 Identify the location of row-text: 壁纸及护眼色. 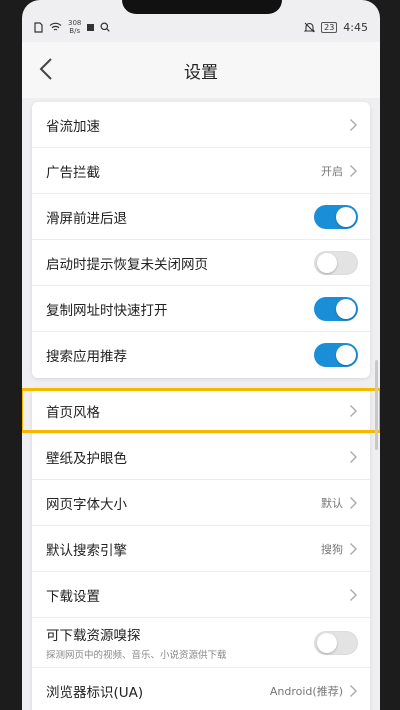
(86, 457).